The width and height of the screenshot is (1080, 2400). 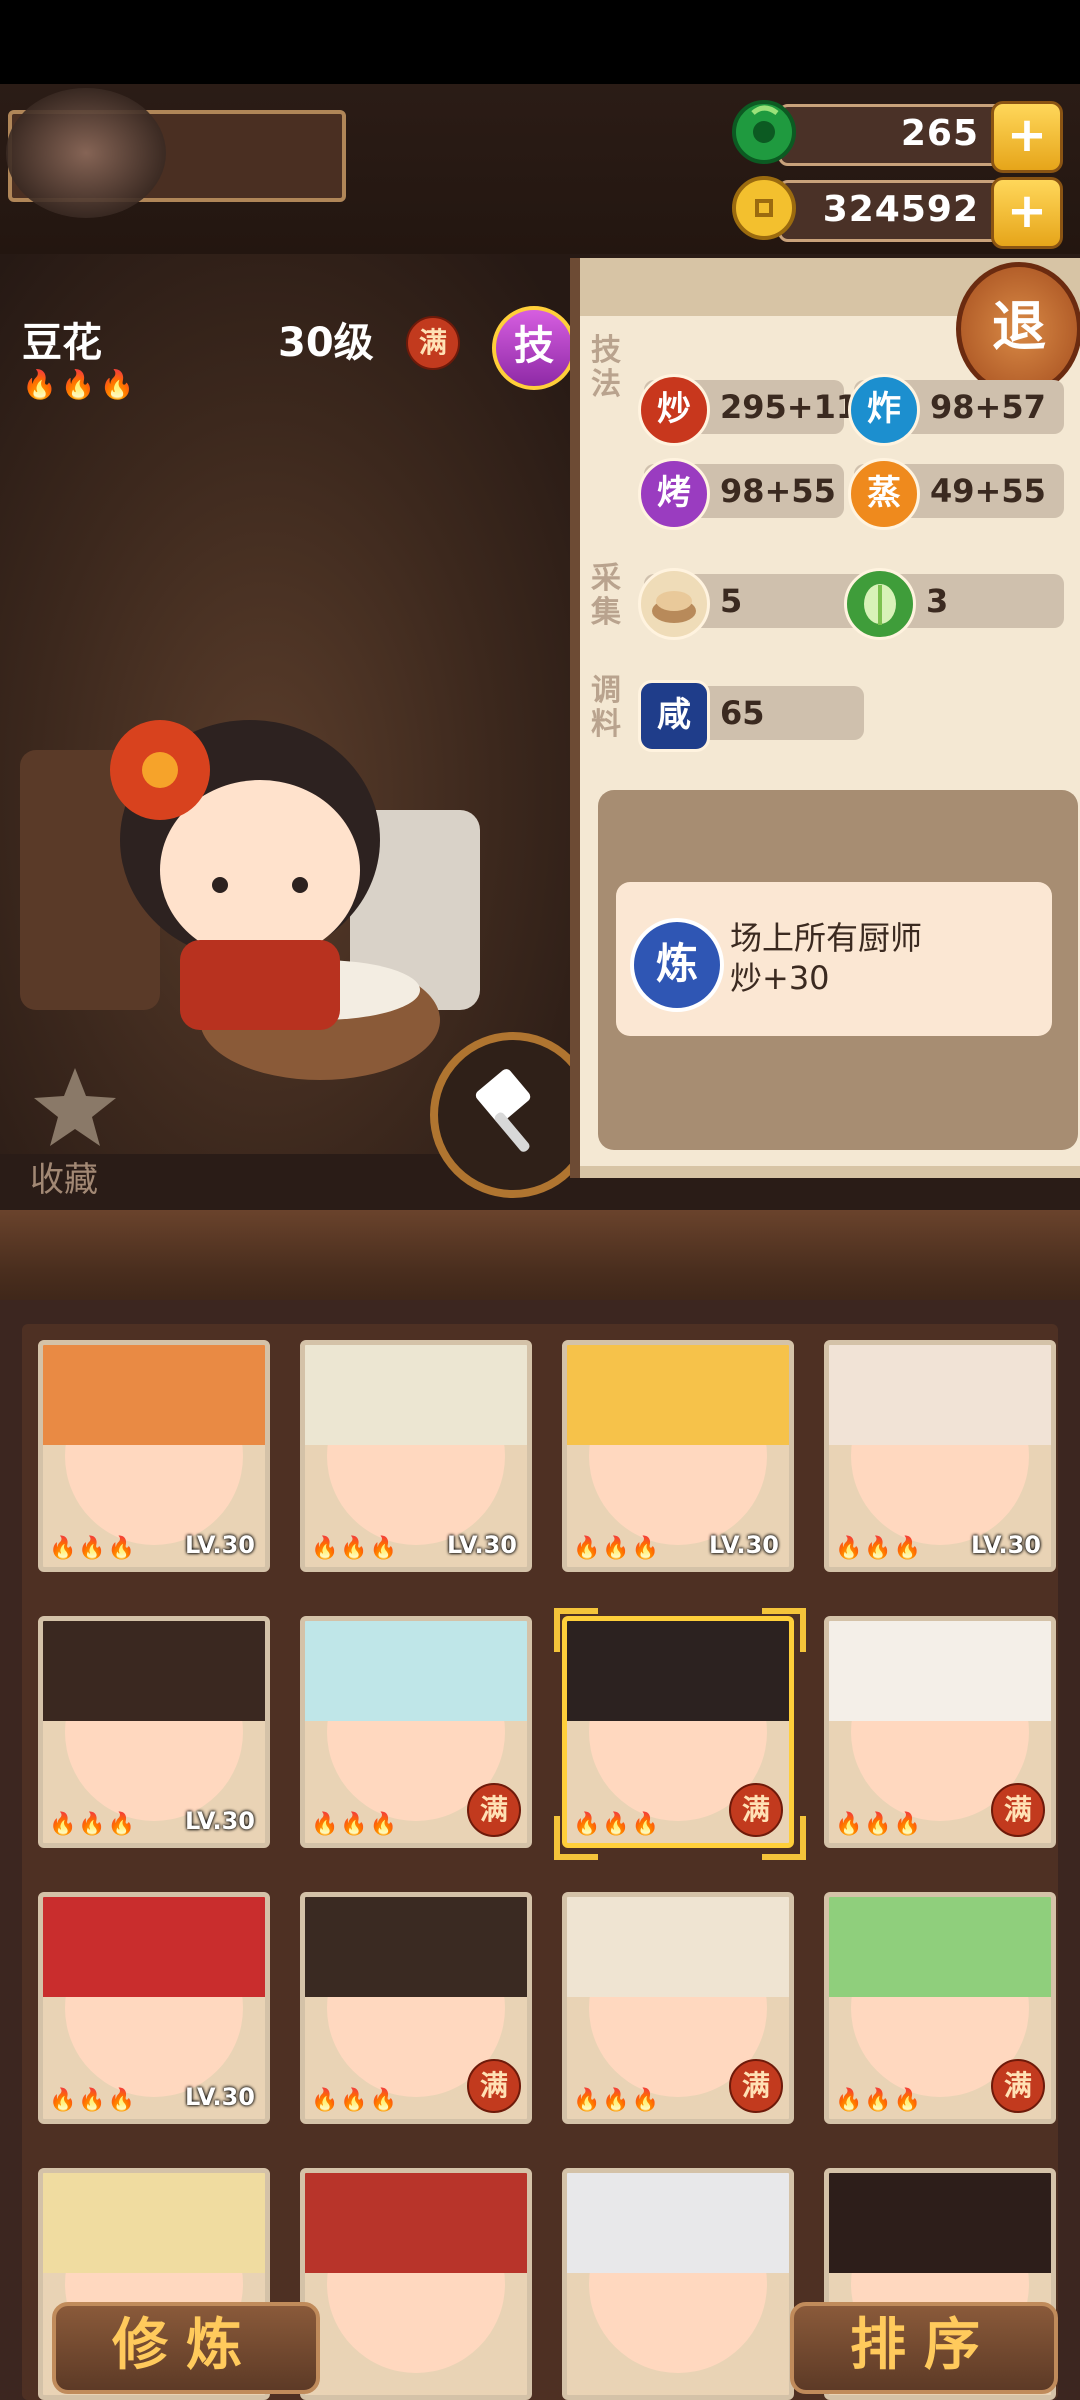 I want to click on add-coins-button: +, so click(x=1027, y=213).